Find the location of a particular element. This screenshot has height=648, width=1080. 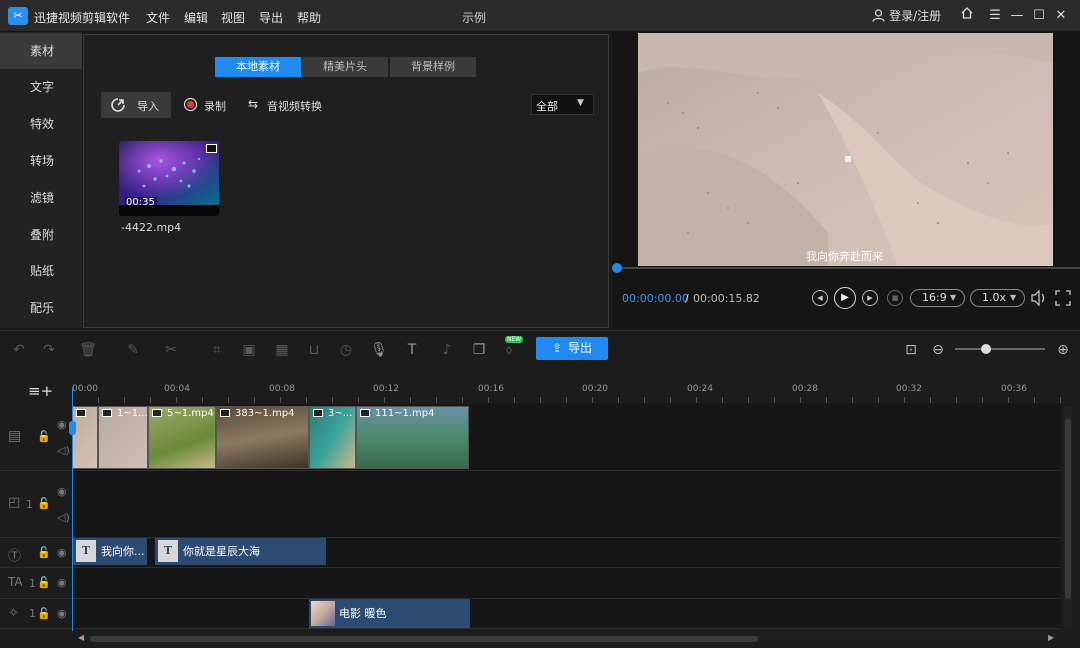

aspect-ratio-select: 16:9 ▼ is located at coordinates (937, 298).